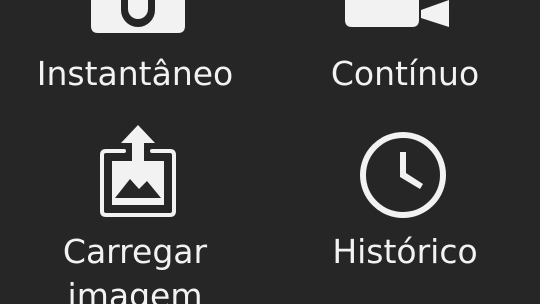 This screenshot has width=540, height=304. Describe the element at coordinates (405, 251) in the screenshot. I see `history-label: Histórico` at that location.